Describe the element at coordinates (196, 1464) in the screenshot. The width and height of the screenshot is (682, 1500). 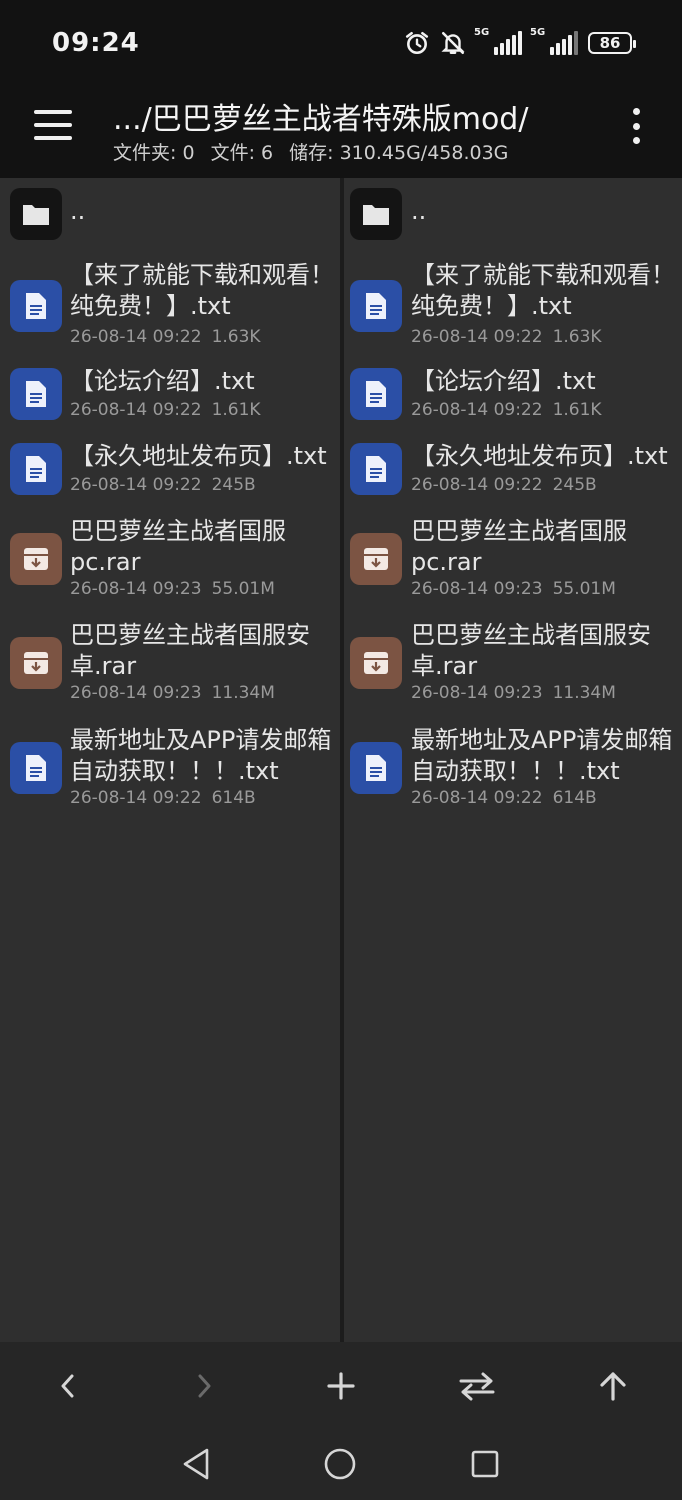
I see `nav-back-icon` at that location.